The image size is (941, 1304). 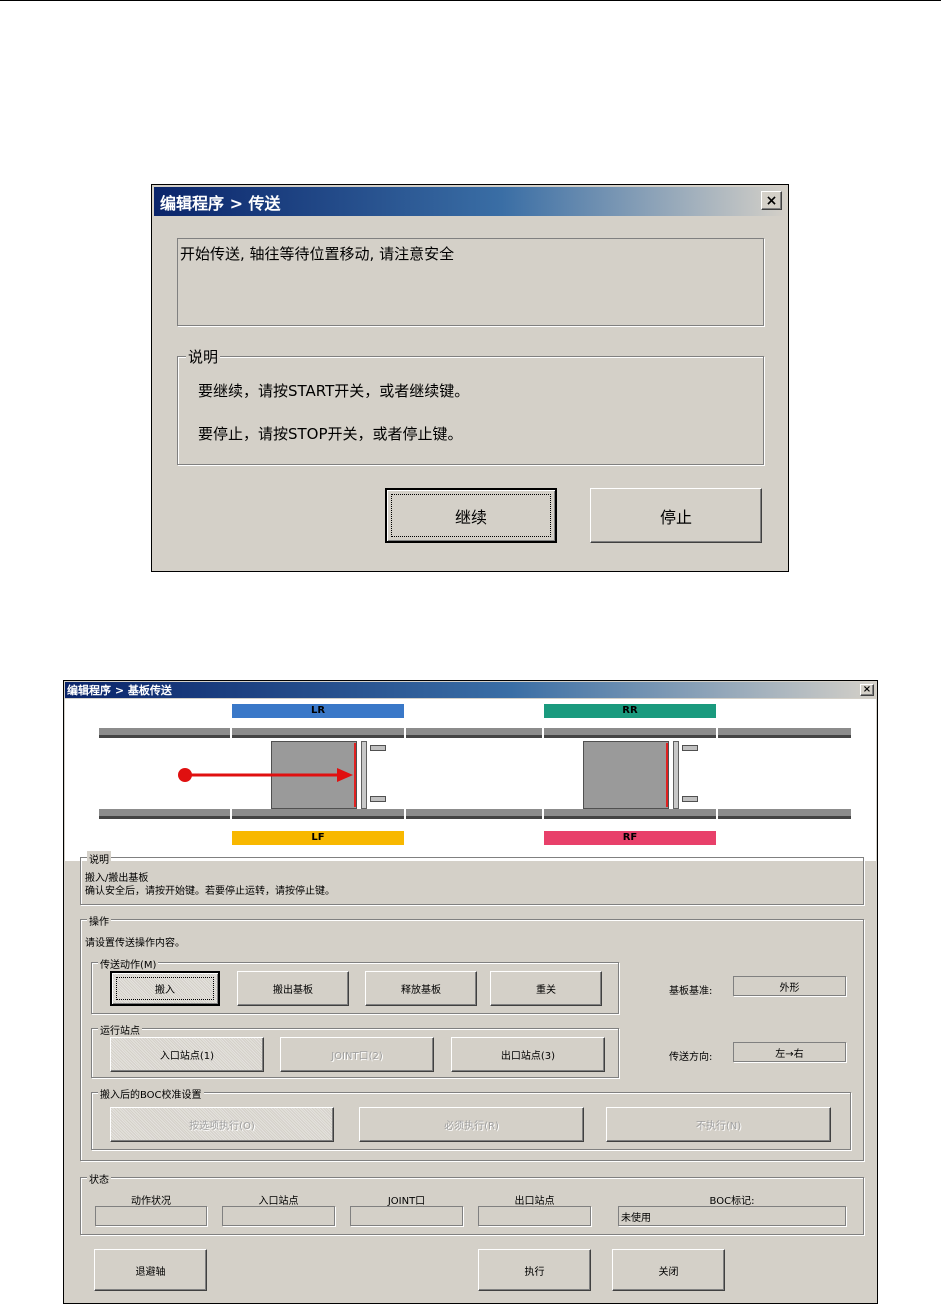 I want to click on explanation-group: 说明 搬入/搬出基板 确认安全后，请按开始键。若要停止运转，请按停止键。, so click(x=472, y=878).